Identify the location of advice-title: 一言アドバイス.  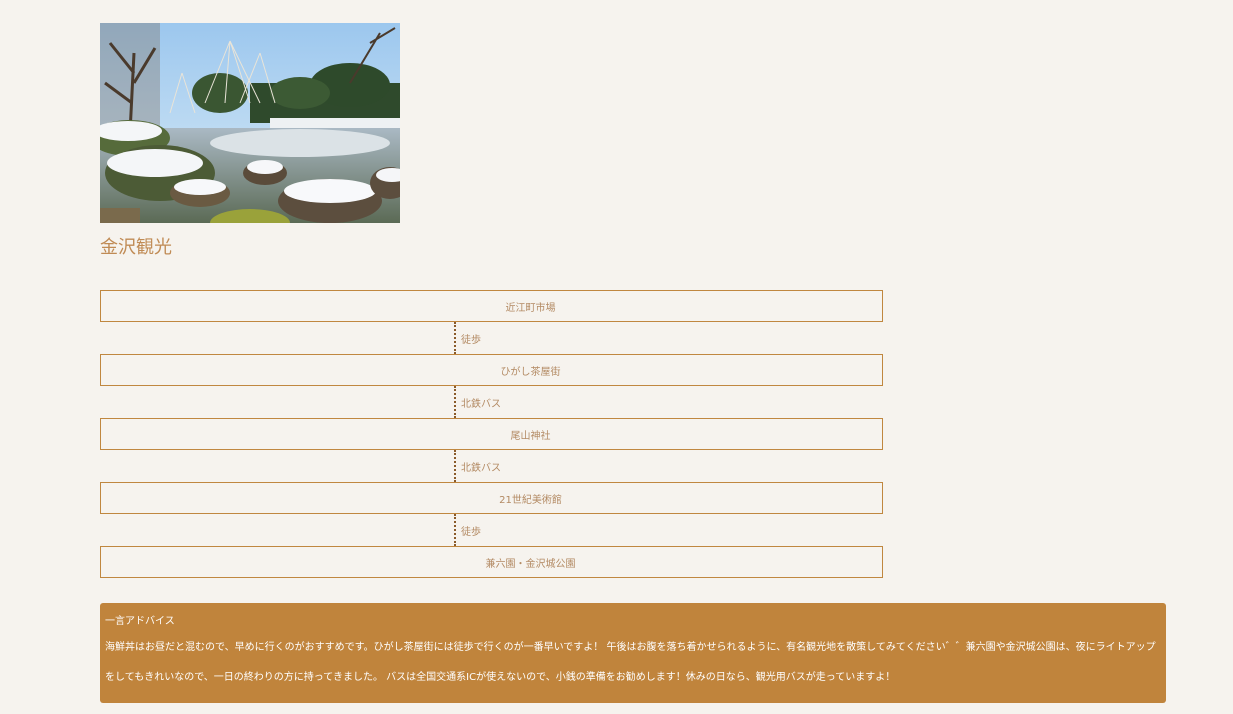
(140, 621).